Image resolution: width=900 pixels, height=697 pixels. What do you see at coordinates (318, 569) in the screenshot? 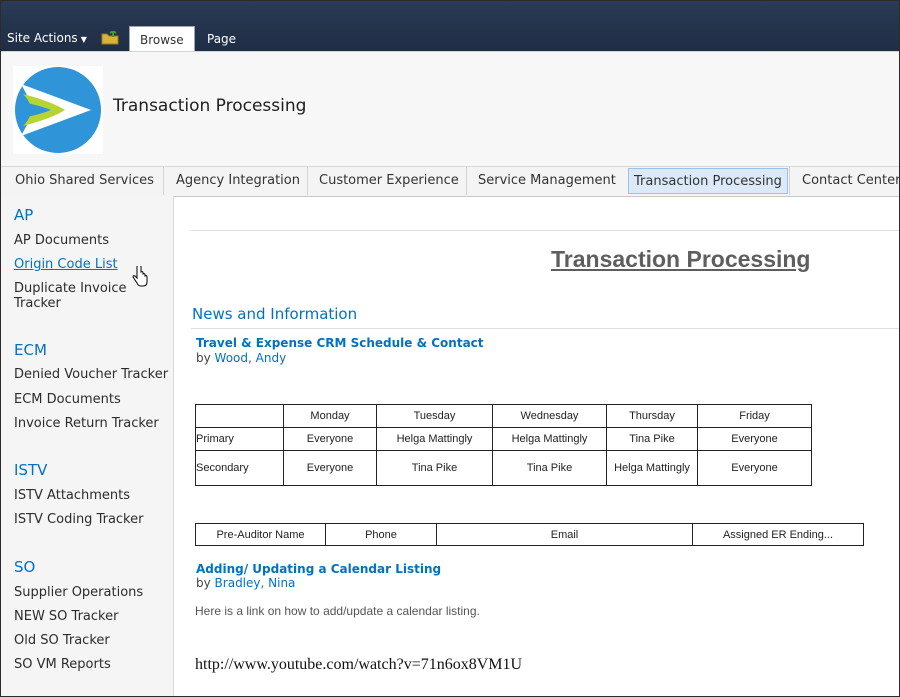
I see `post-title-calendar-listing: Adding/ Updating a Calendar Listing` at bounding box center [318, 569].